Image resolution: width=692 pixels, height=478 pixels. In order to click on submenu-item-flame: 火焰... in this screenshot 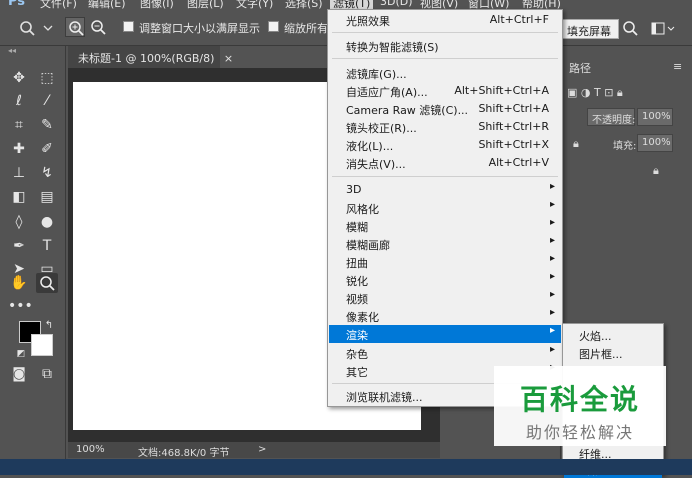, I will do `click(613, 335)`.